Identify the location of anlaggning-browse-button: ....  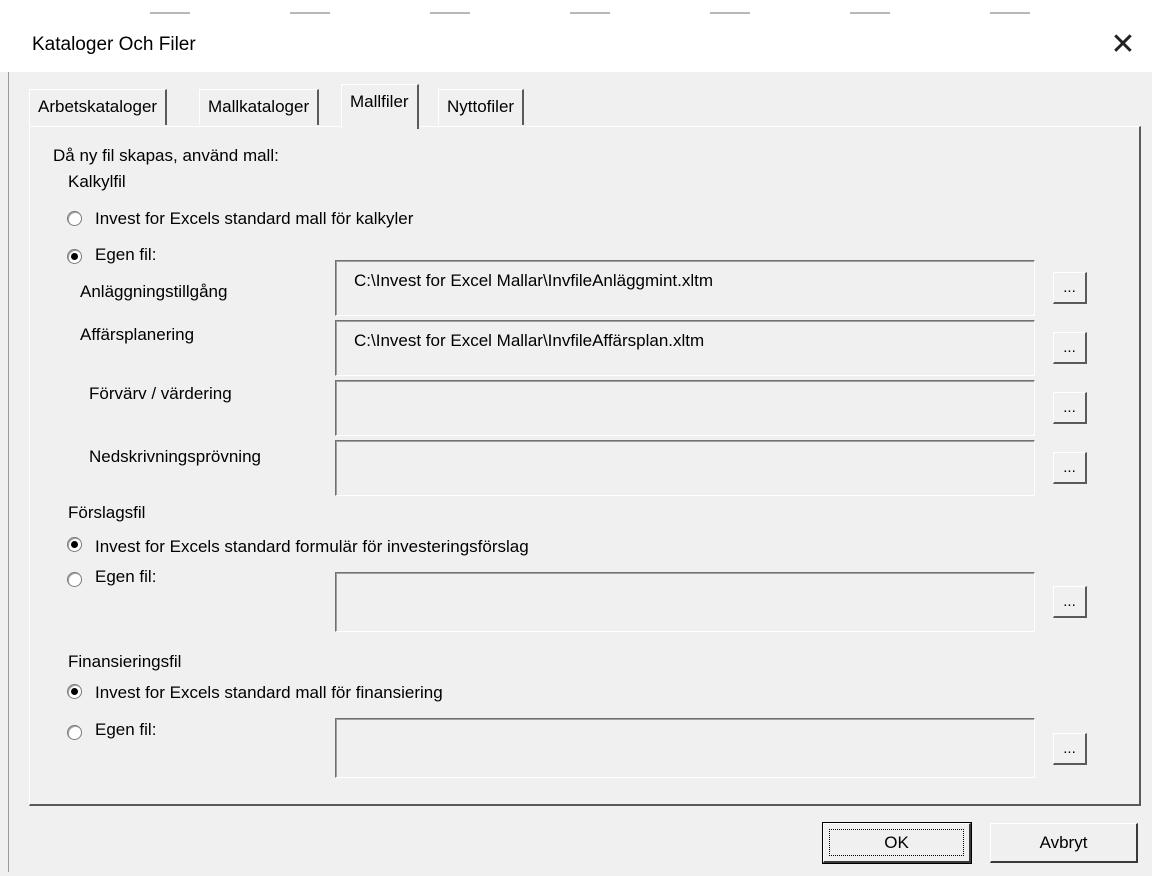
(1070, 288).